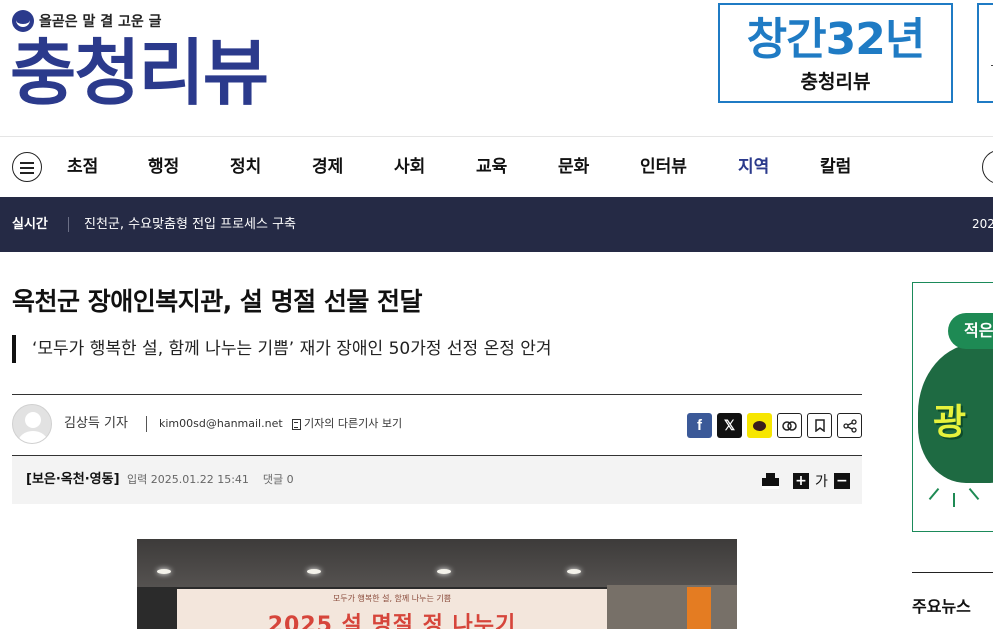  I want to click on nav-item-region: 지역, so click(779, 167).